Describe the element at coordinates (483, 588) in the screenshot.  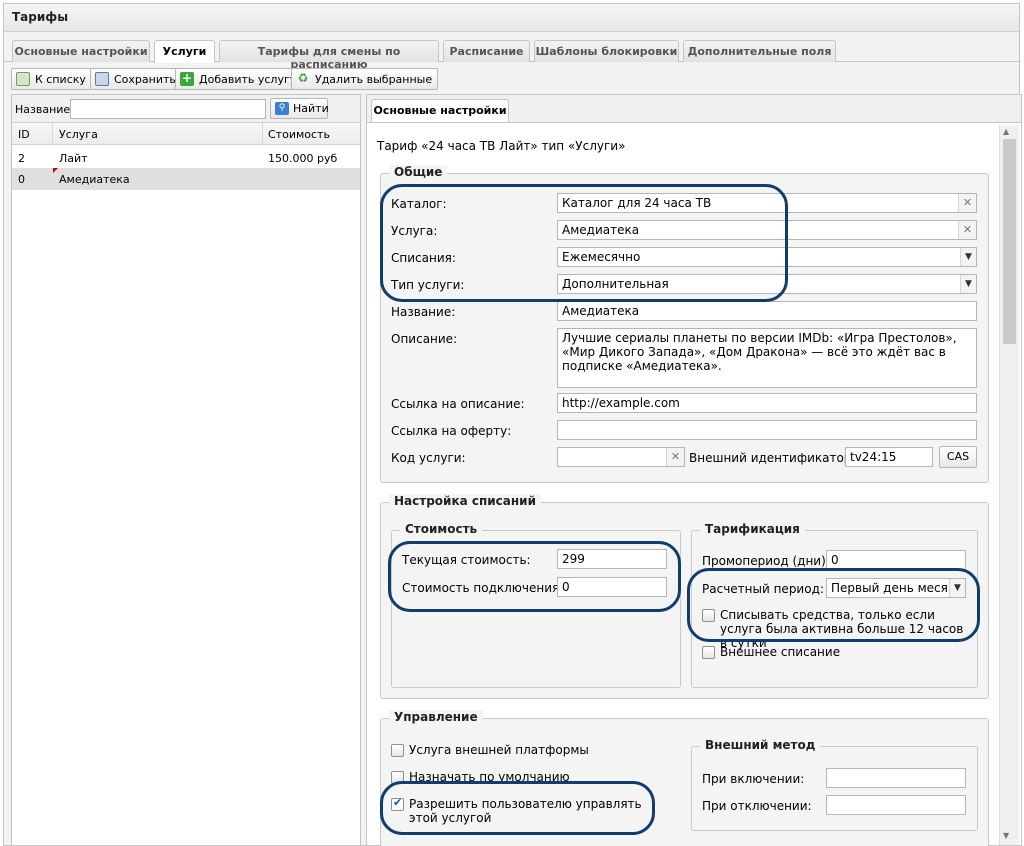
I see `connect-cost-label: Стоимость подключения:` at that location.